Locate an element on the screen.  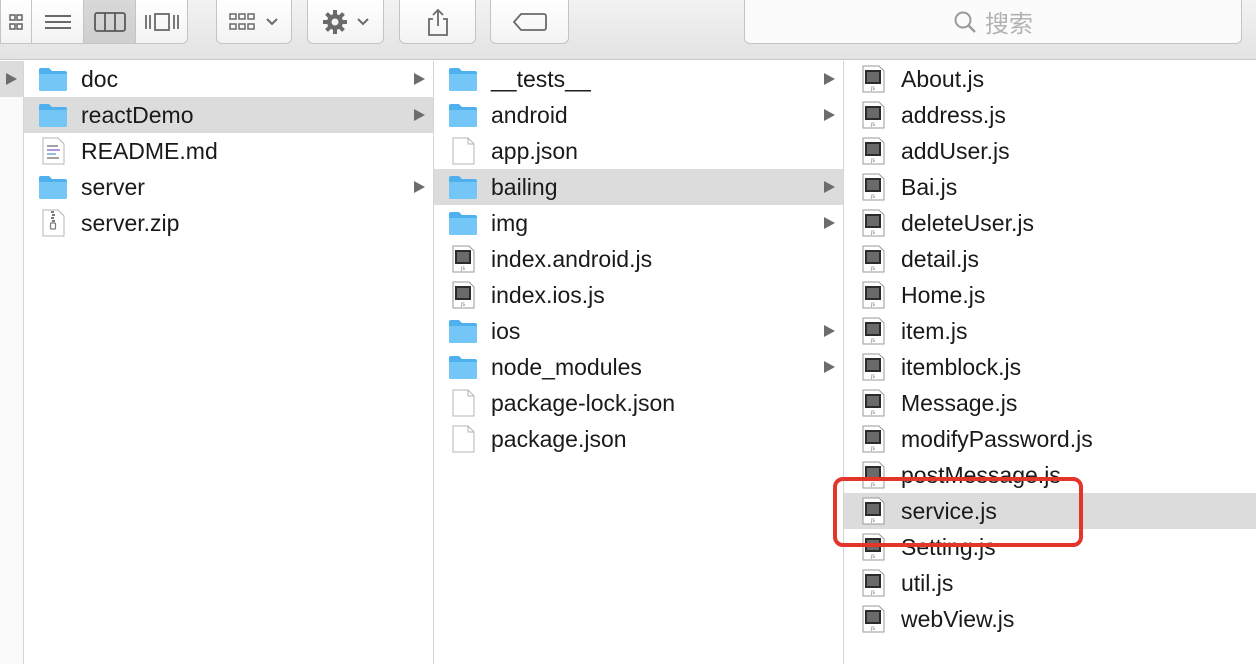
file-name: img is located at coordinates (510, 223).